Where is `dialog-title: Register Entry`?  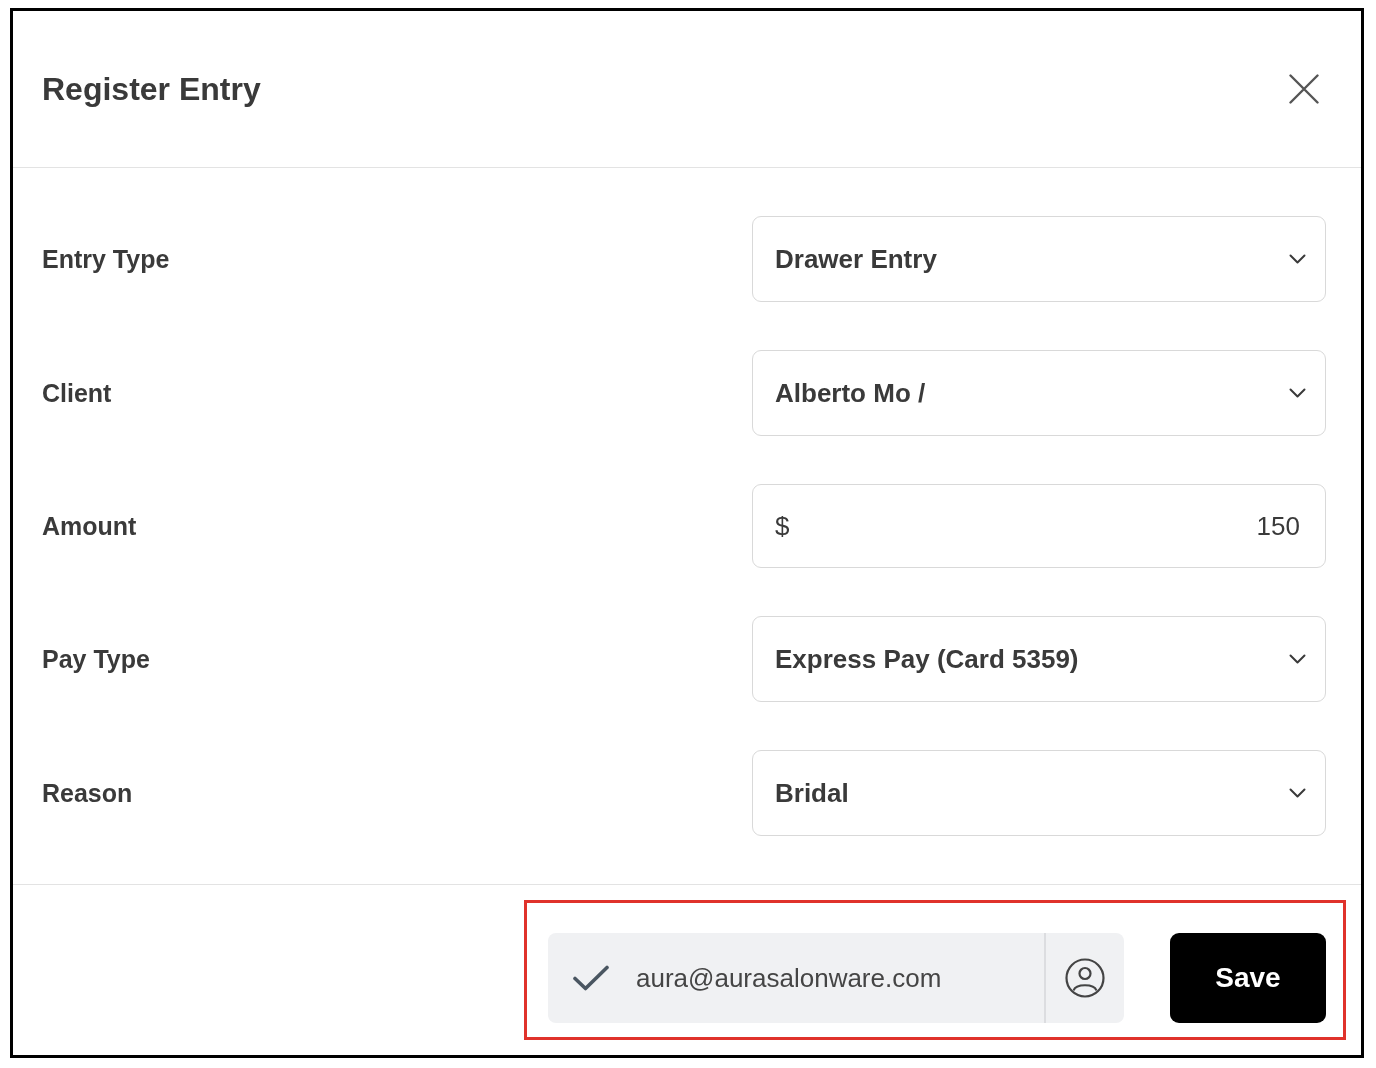 dialog-title: Register Entry is located at coordinates (151, 89).